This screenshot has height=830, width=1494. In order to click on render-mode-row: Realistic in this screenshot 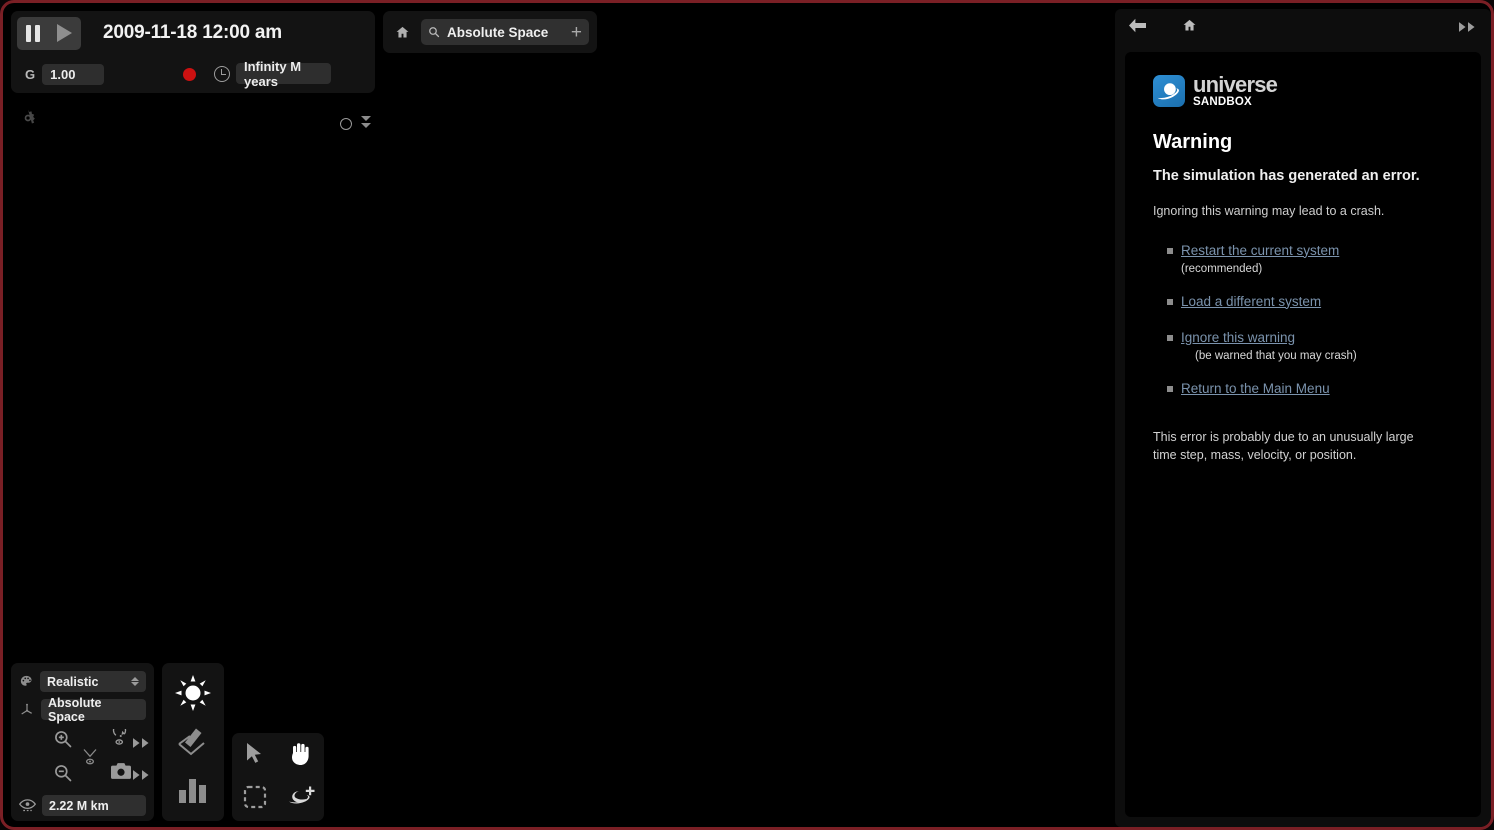, I will do `click(82, 681)`.